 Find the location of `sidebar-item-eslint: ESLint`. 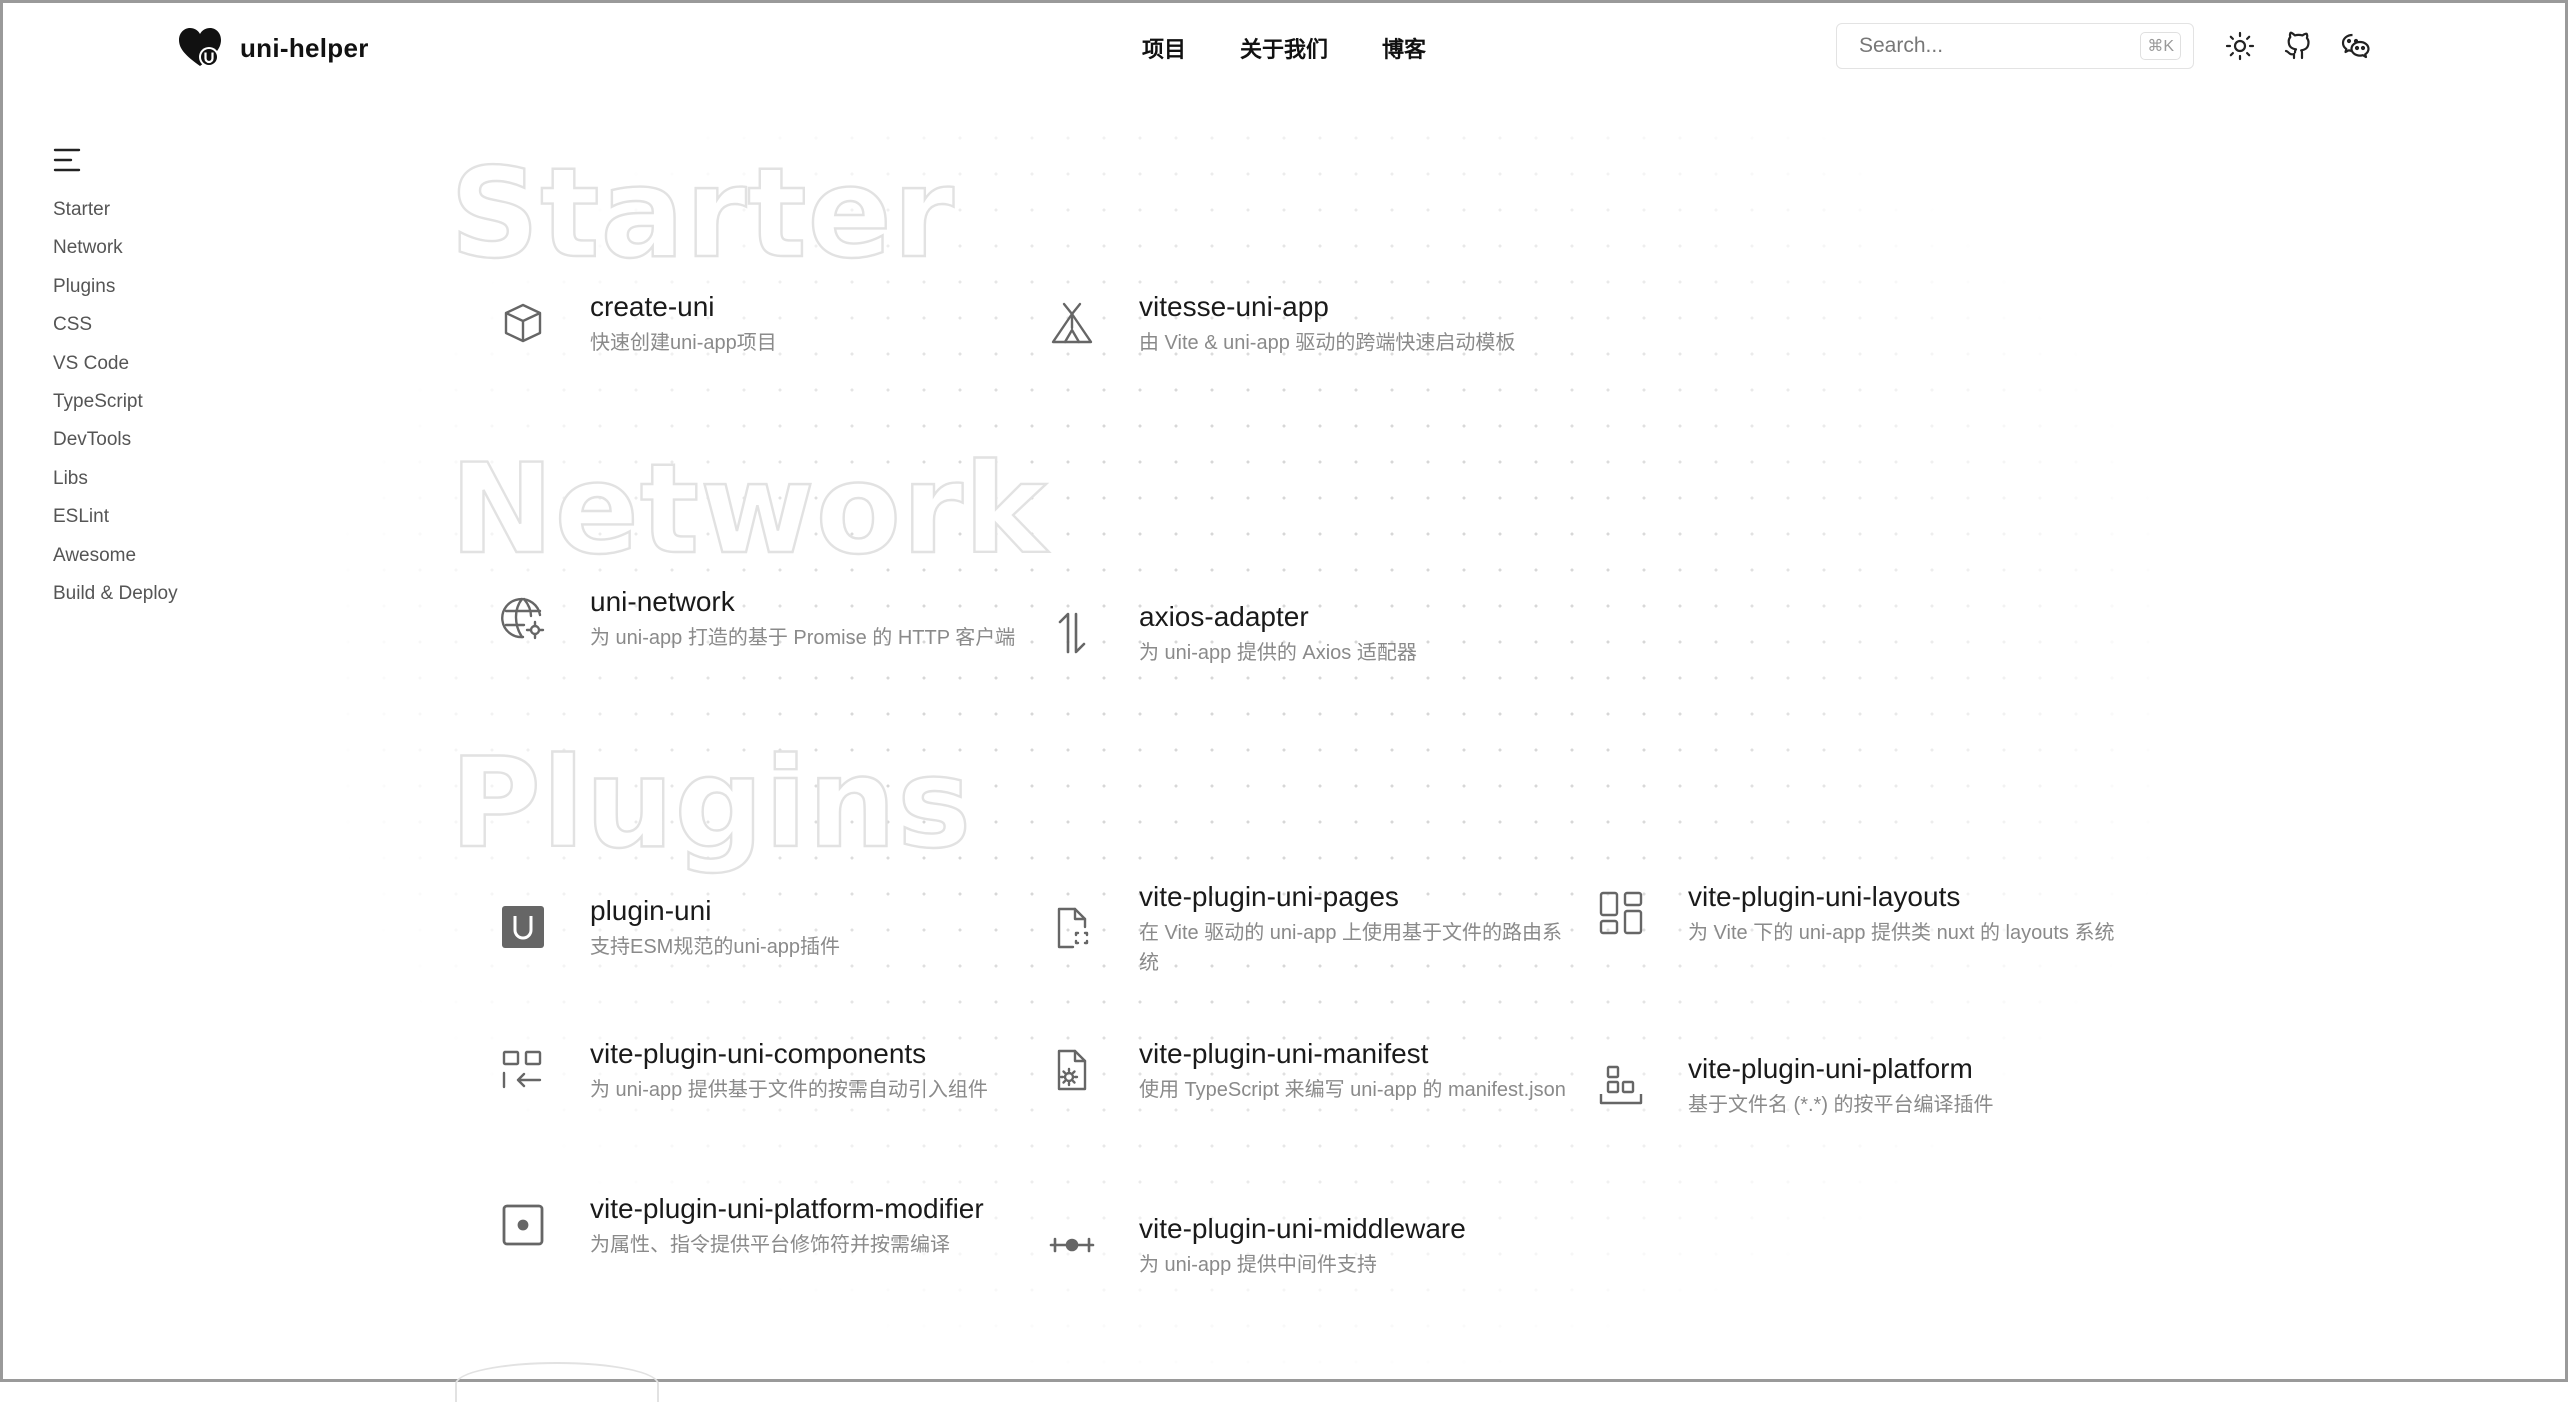

sidebar-item-eslint: ESLint is located at coordinates (115, 523).